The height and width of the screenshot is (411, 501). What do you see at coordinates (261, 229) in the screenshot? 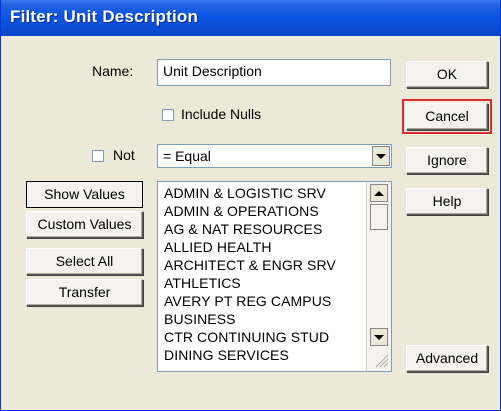
I see `list-item: AG & NAT RESOURCES` at bounding box center [261, 229].